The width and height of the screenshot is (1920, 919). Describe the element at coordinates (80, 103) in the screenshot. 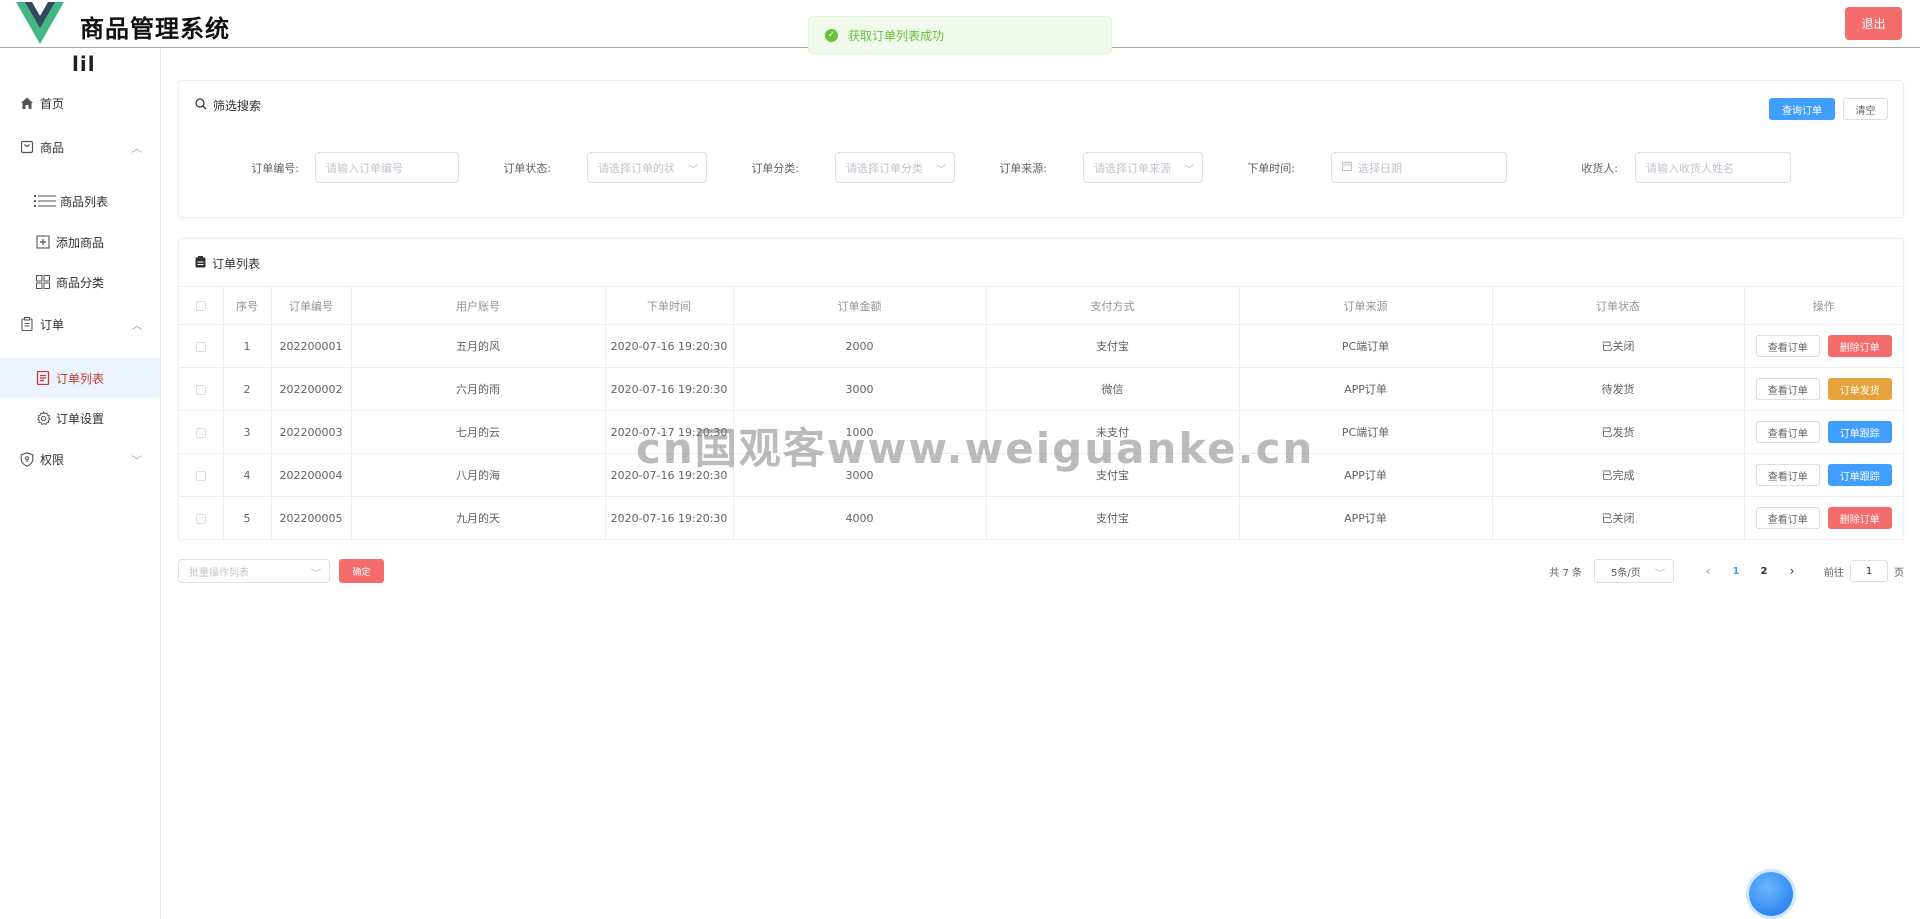

I see `sidebar-item-home: 首页` at that location.